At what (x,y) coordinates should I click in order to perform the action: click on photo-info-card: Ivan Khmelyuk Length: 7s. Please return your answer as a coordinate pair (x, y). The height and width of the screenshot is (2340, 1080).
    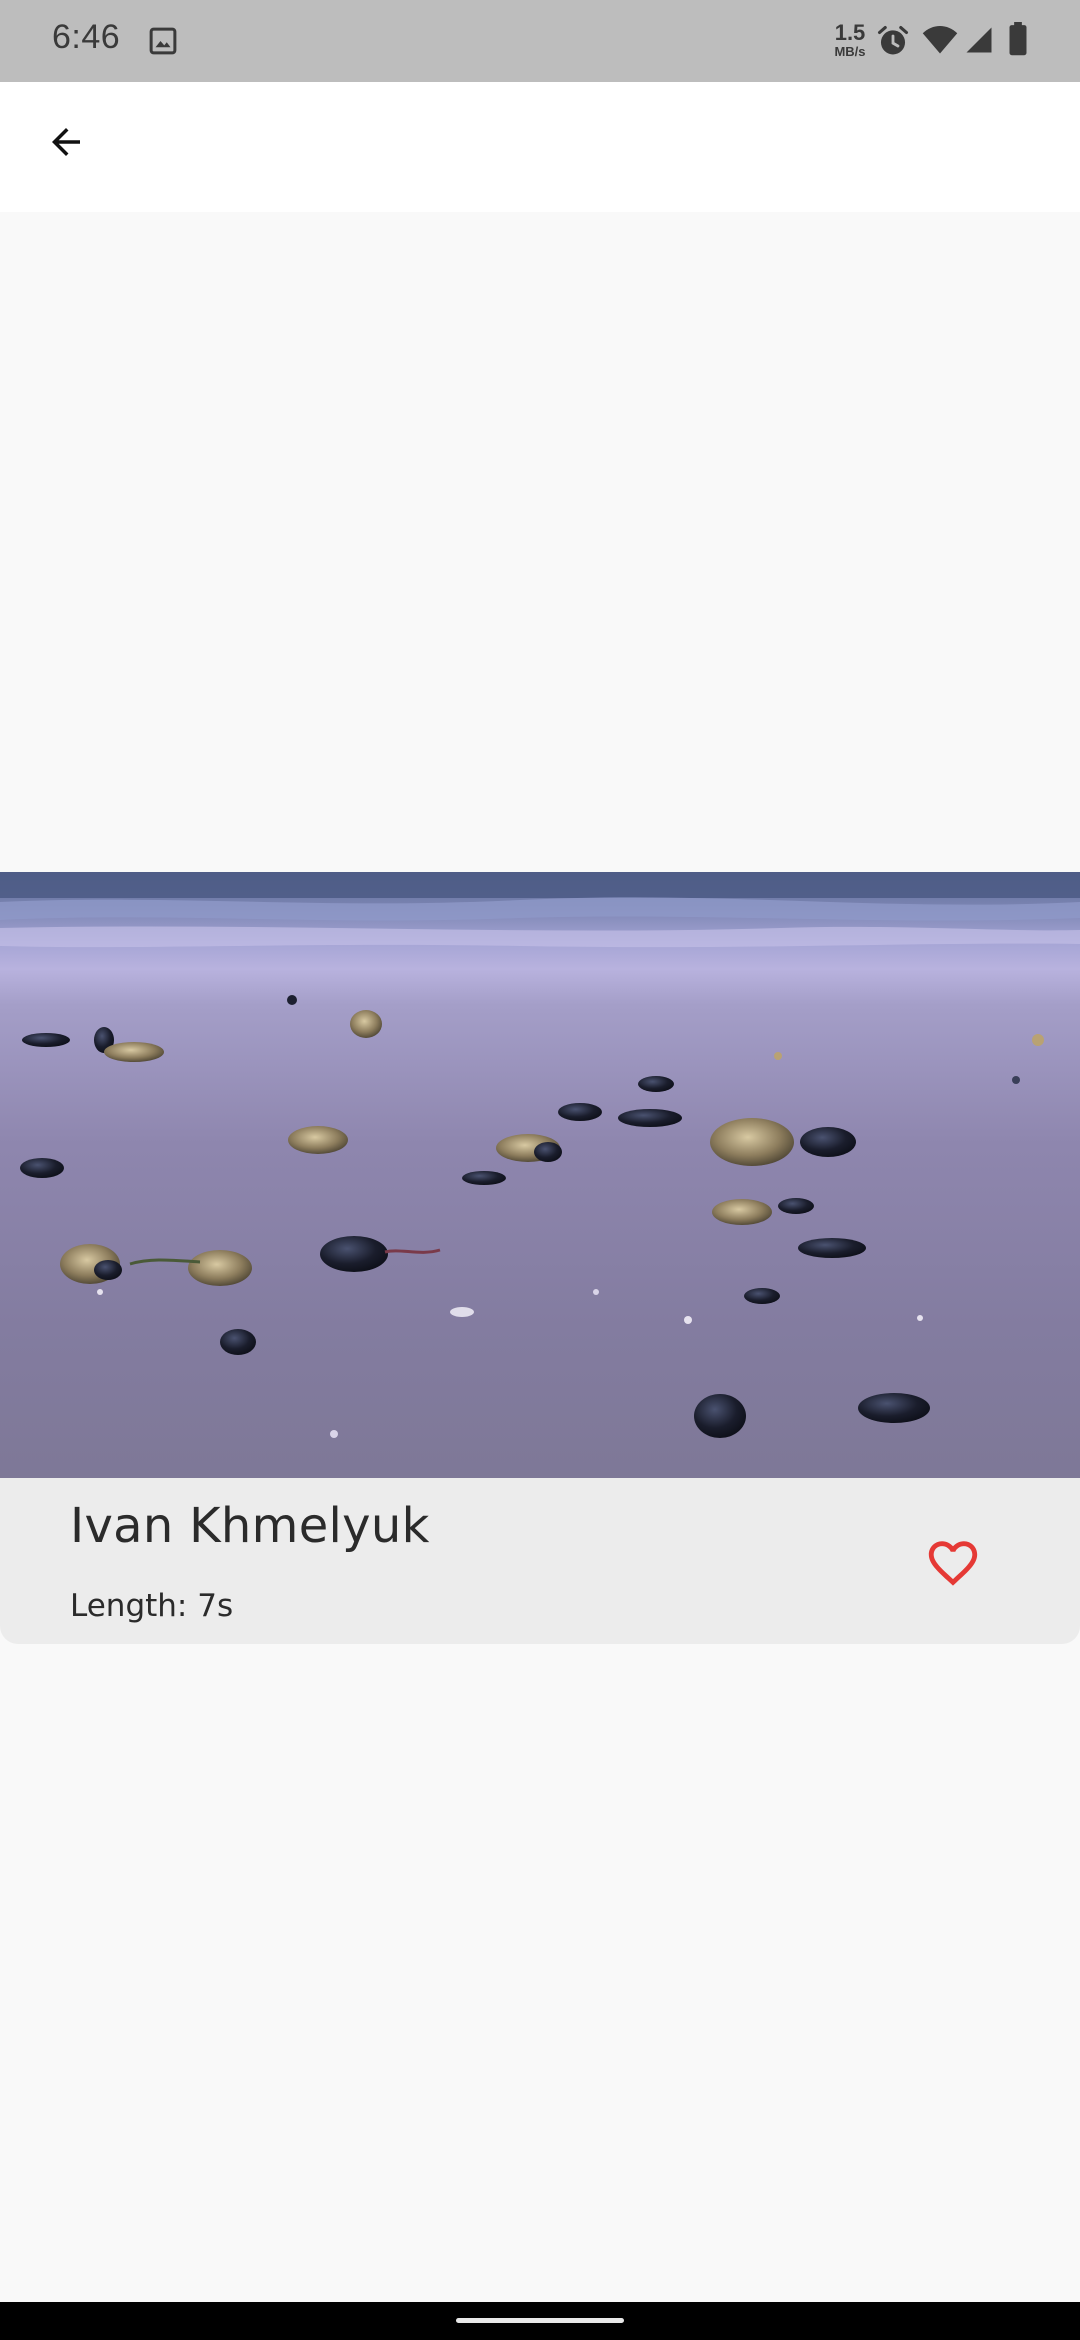
    Looking at the image, I should click on (540, 1561).